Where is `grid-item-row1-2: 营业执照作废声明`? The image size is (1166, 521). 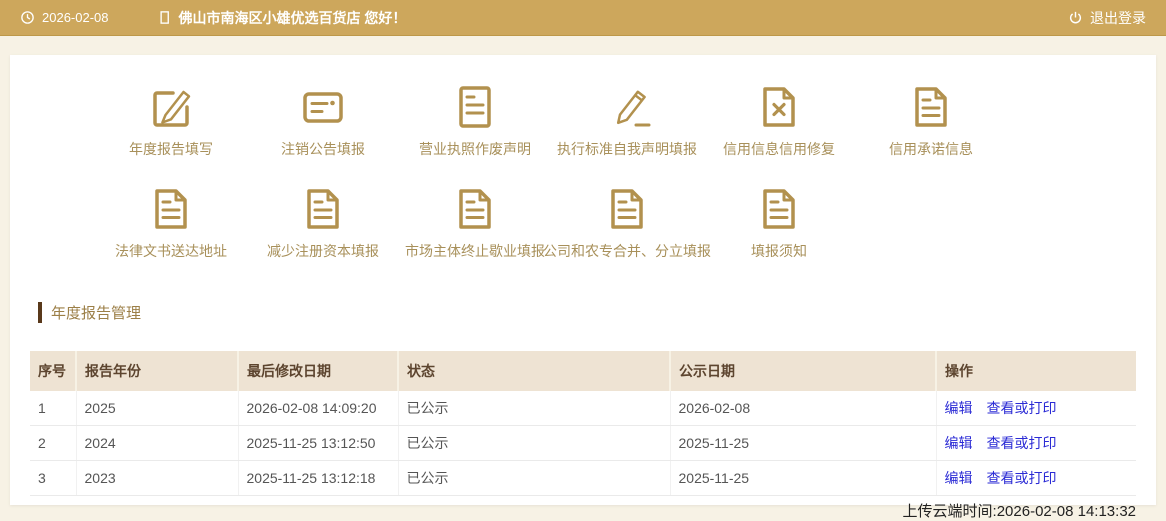
grid-item-row1-2: 营业执照作废声明 is located at coordinates (475, 120).